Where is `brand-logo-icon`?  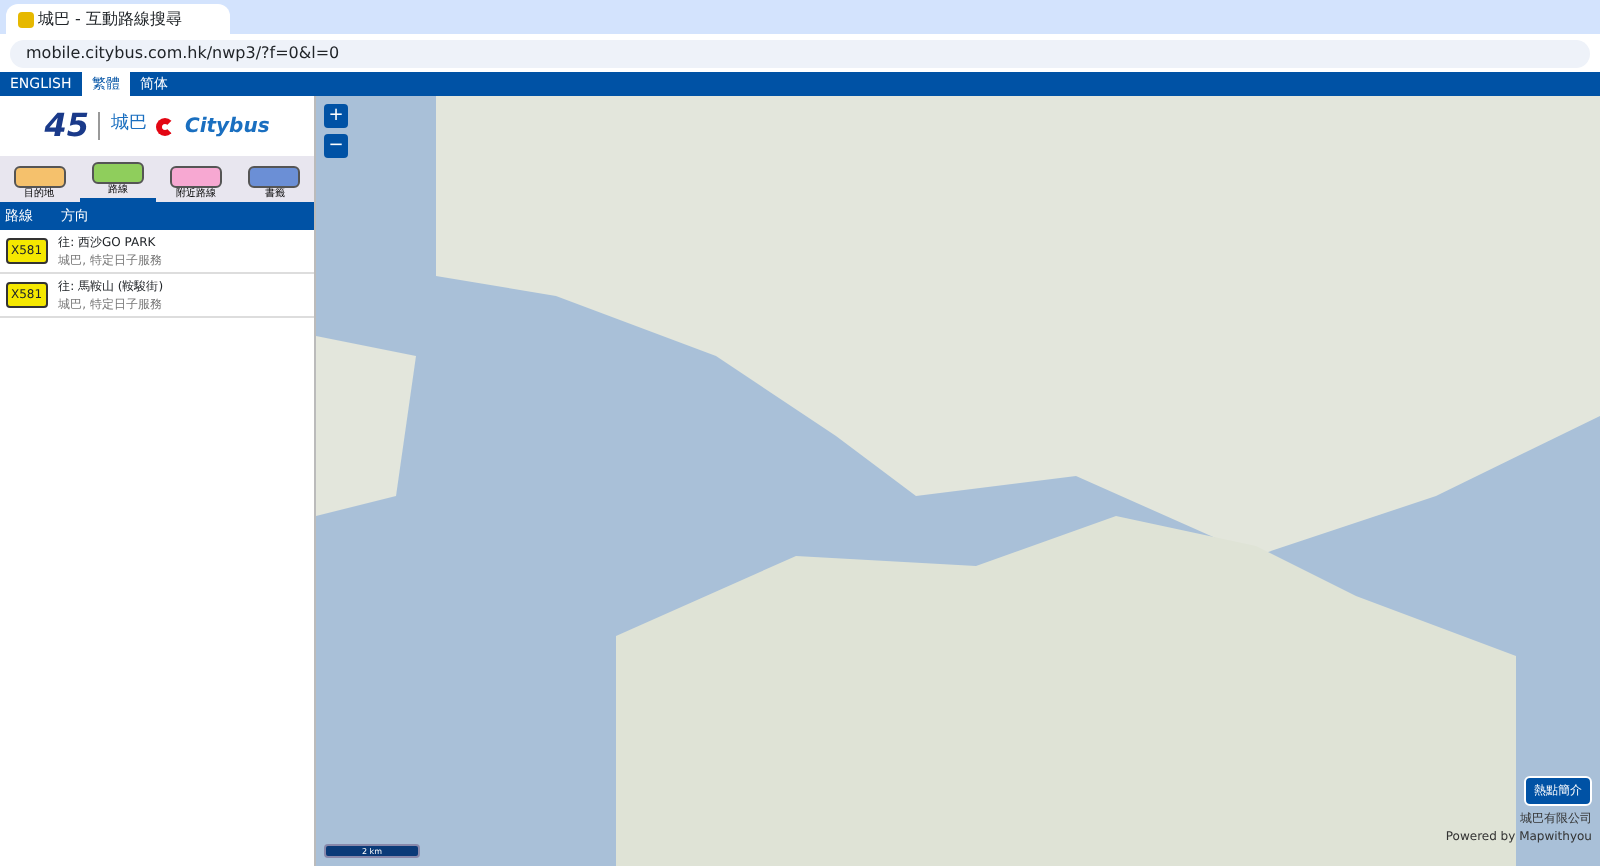 brand-logo-icon is located at coordinates (165, 126).